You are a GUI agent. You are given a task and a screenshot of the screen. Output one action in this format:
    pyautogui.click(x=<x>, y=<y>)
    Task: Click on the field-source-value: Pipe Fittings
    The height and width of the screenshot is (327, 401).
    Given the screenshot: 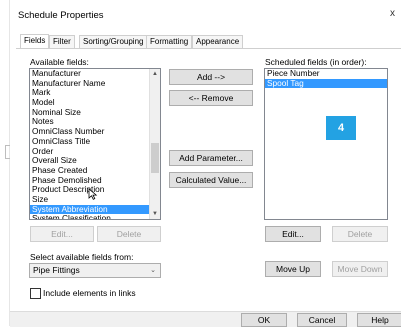 What is the action you would take?
    pyautogui.click(x=56, y=270)
    